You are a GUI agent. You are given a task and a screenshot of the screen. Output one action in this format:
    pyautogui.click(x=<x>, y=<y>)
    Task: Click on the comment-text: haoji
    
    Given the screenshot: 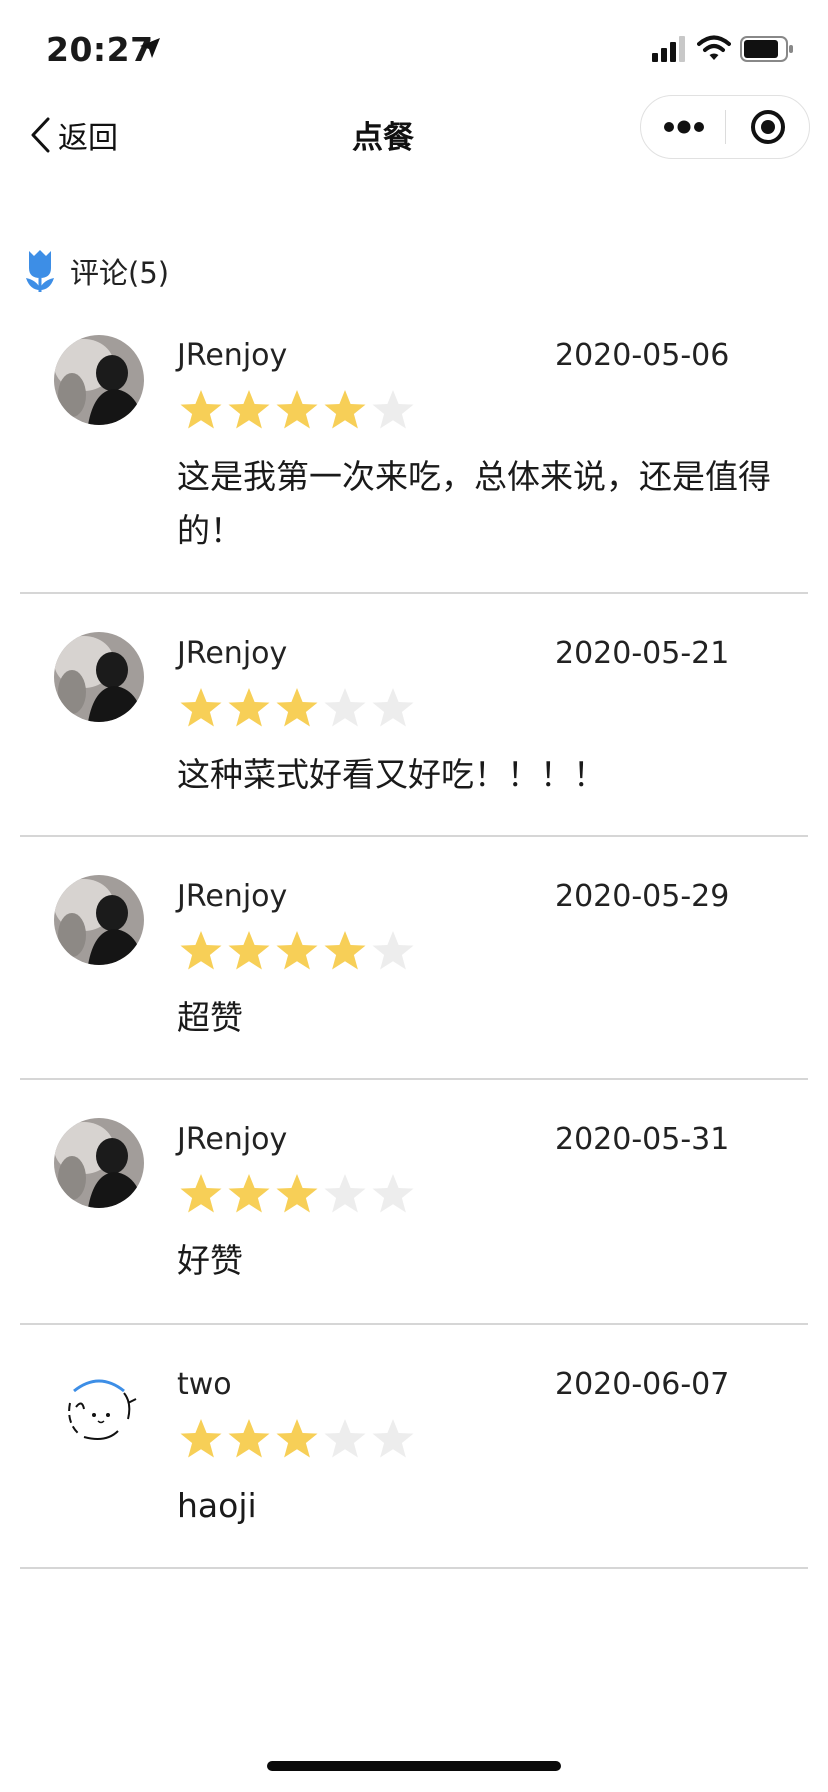 What is the action you would take?
    pyautogui.click(x=217, y=1505)
    